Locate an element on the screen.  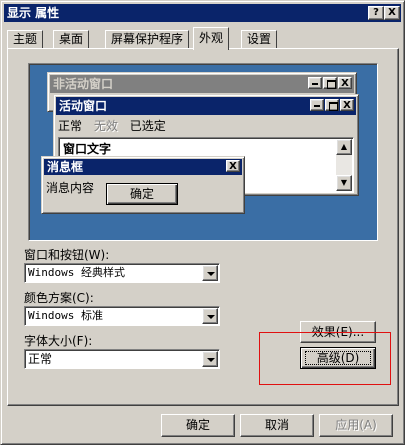
help-button: ? is located at coordinates (376, 13).